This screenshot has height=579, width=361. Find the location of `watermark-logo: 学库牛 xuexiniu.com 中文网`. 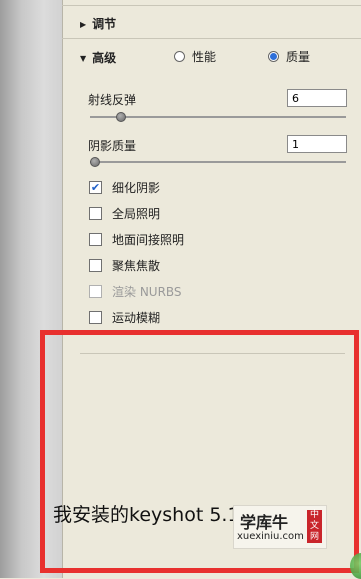

watermark-logo: 学库牛 xuexiniu.com 中文网 is located at coordinates (280, 527).